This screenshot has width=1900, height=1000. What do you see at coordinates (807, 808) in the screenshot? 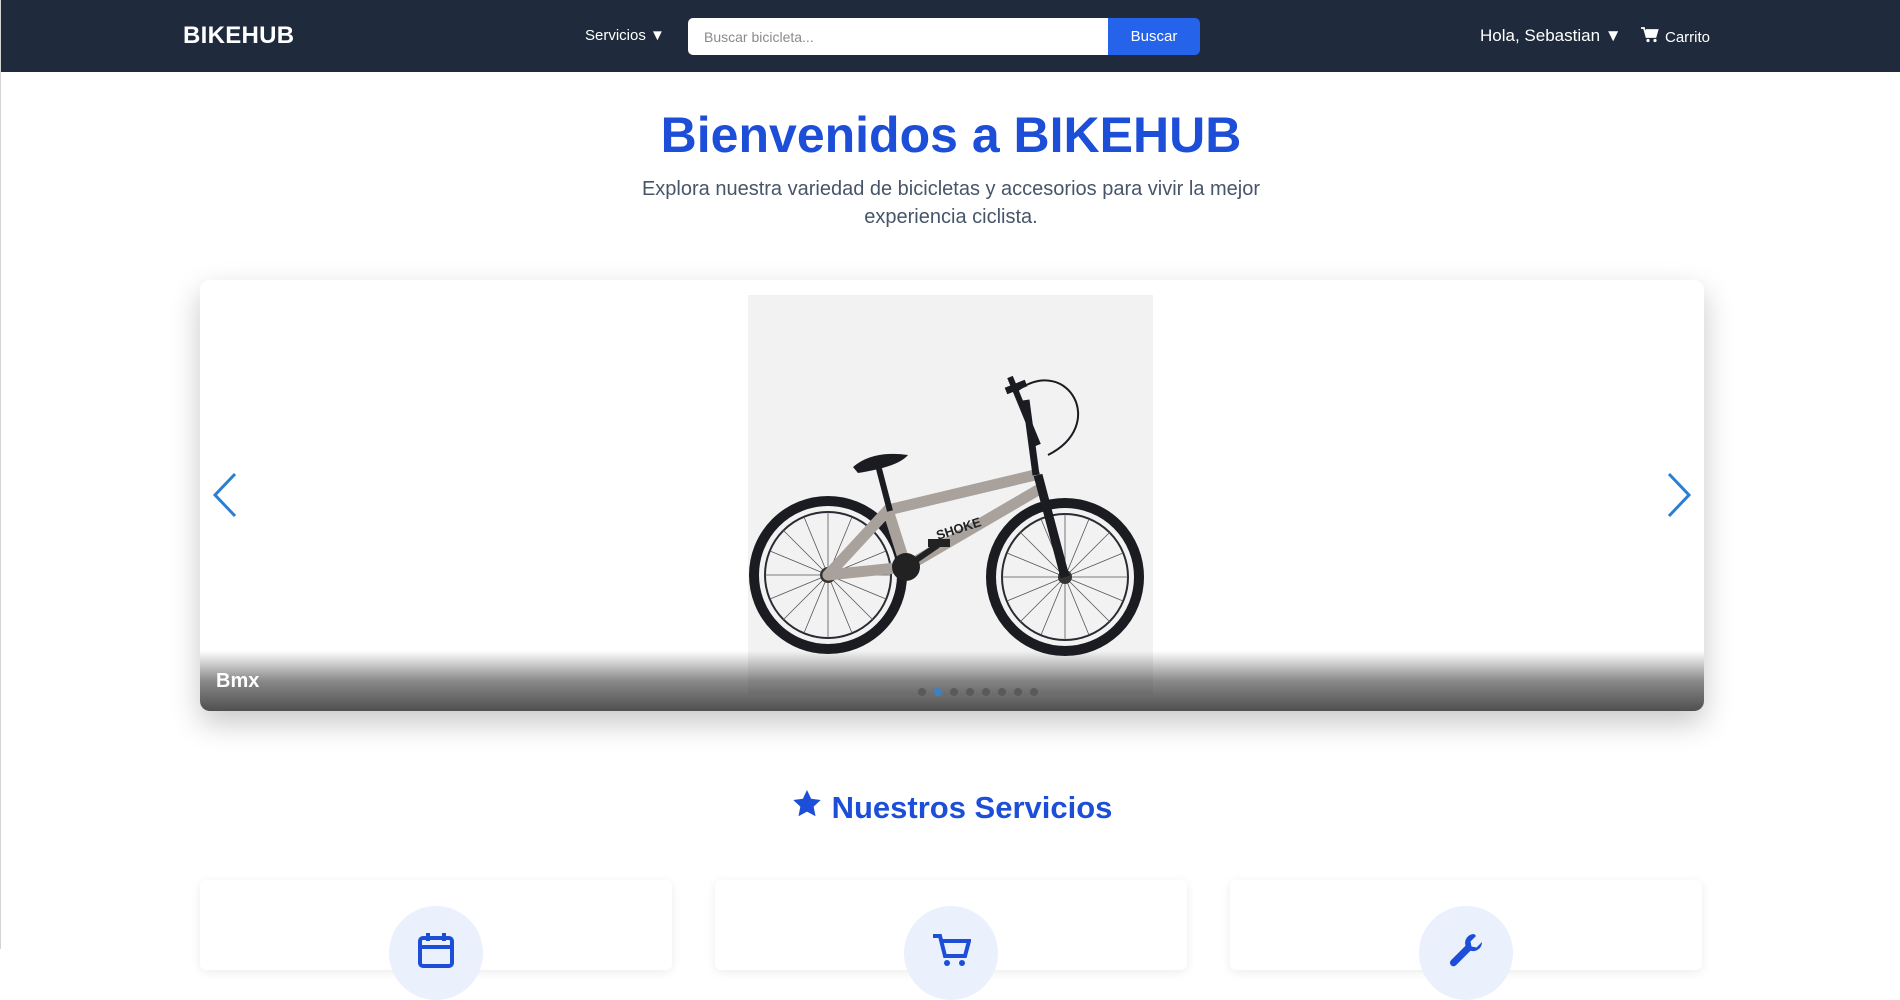
I see `star-icon` at bounding box center [807, 808].